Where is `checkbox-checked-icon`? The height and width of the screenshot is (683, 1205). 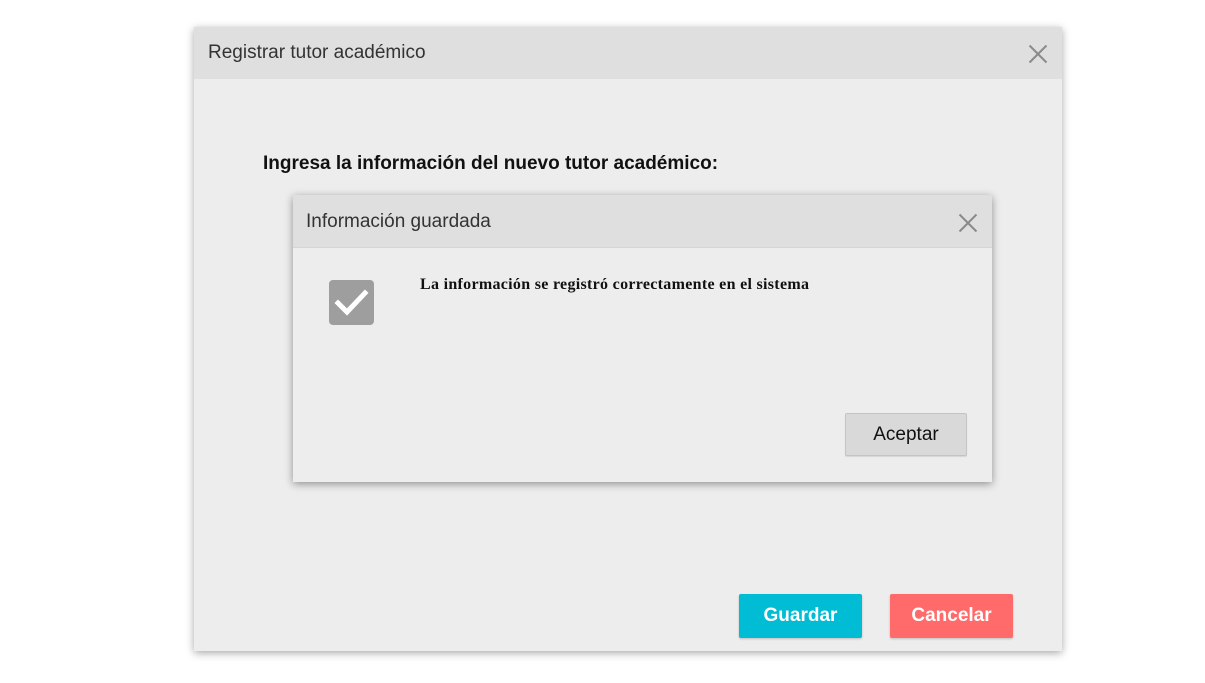
checkbox-checked-icon is located at coordinates (351, 302).